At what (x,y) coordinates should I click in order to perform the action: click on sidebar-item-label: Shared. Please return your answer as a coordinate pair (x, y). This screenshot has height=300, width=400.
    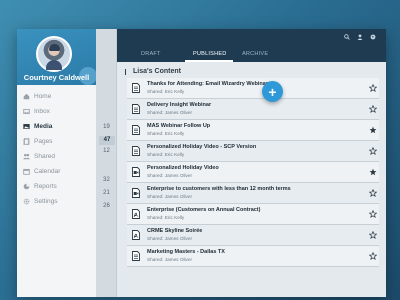
    Looking at the image, I should click on (44, 156).